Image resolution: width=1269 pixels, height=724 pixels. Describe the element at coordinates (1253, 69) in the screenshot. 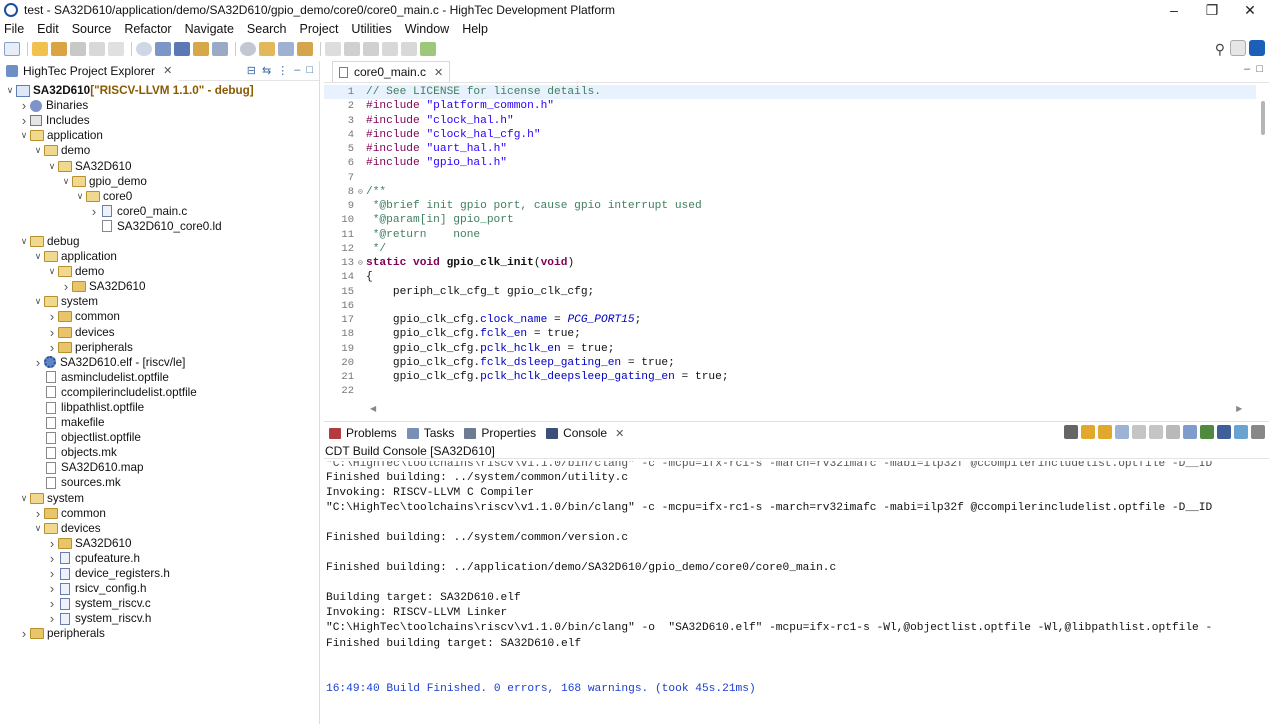

I see `editor-minimize-icon: – □` at that location.